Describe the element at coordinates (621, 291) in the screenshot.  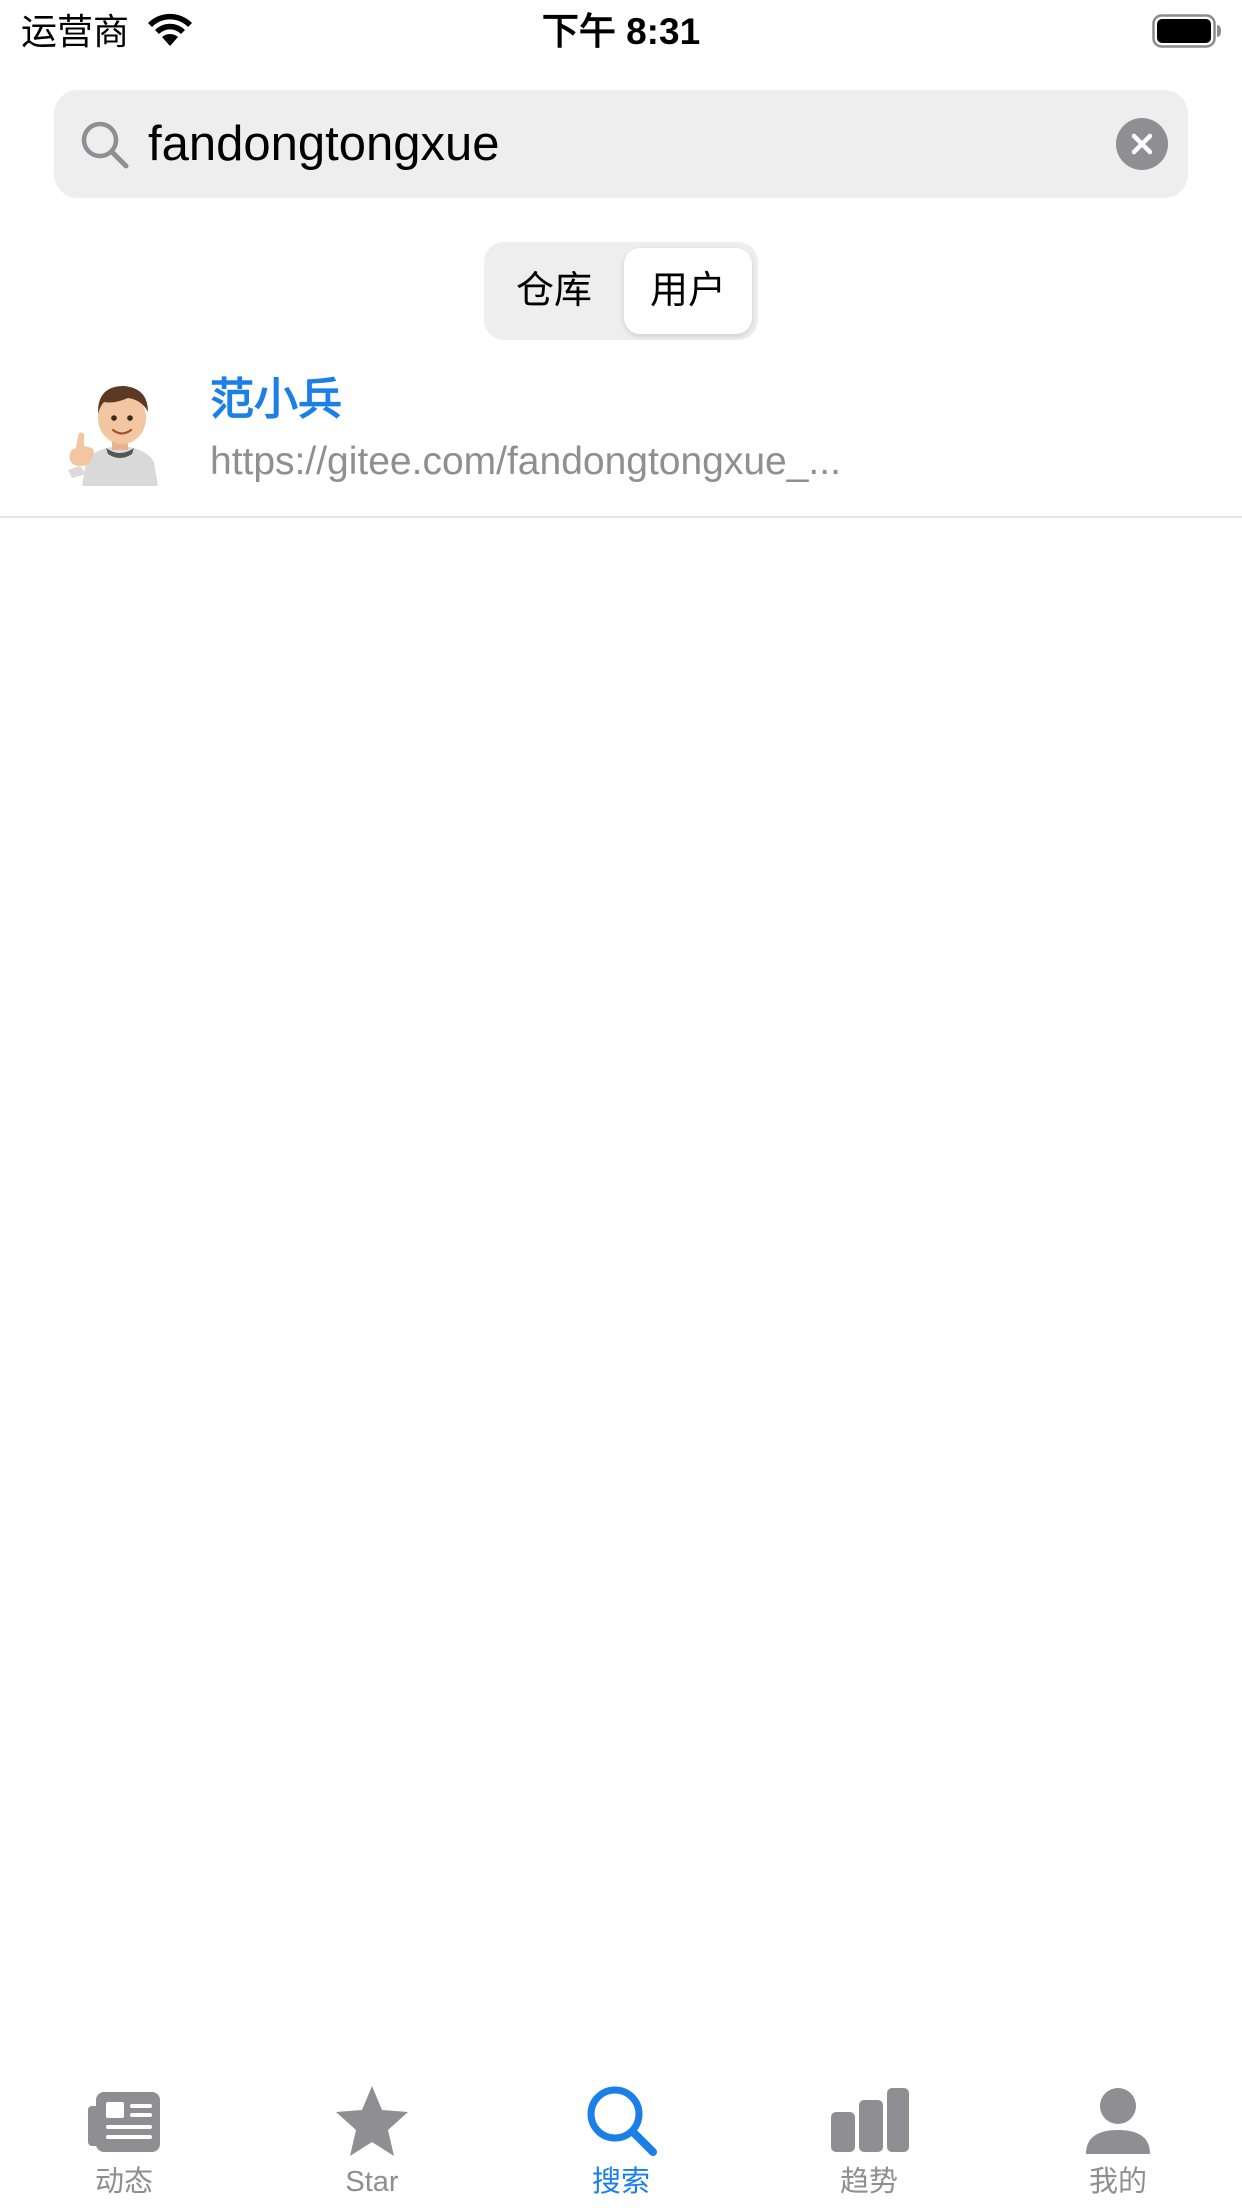
I see `search-type-segmented-control: 仓库 用户` at that location.